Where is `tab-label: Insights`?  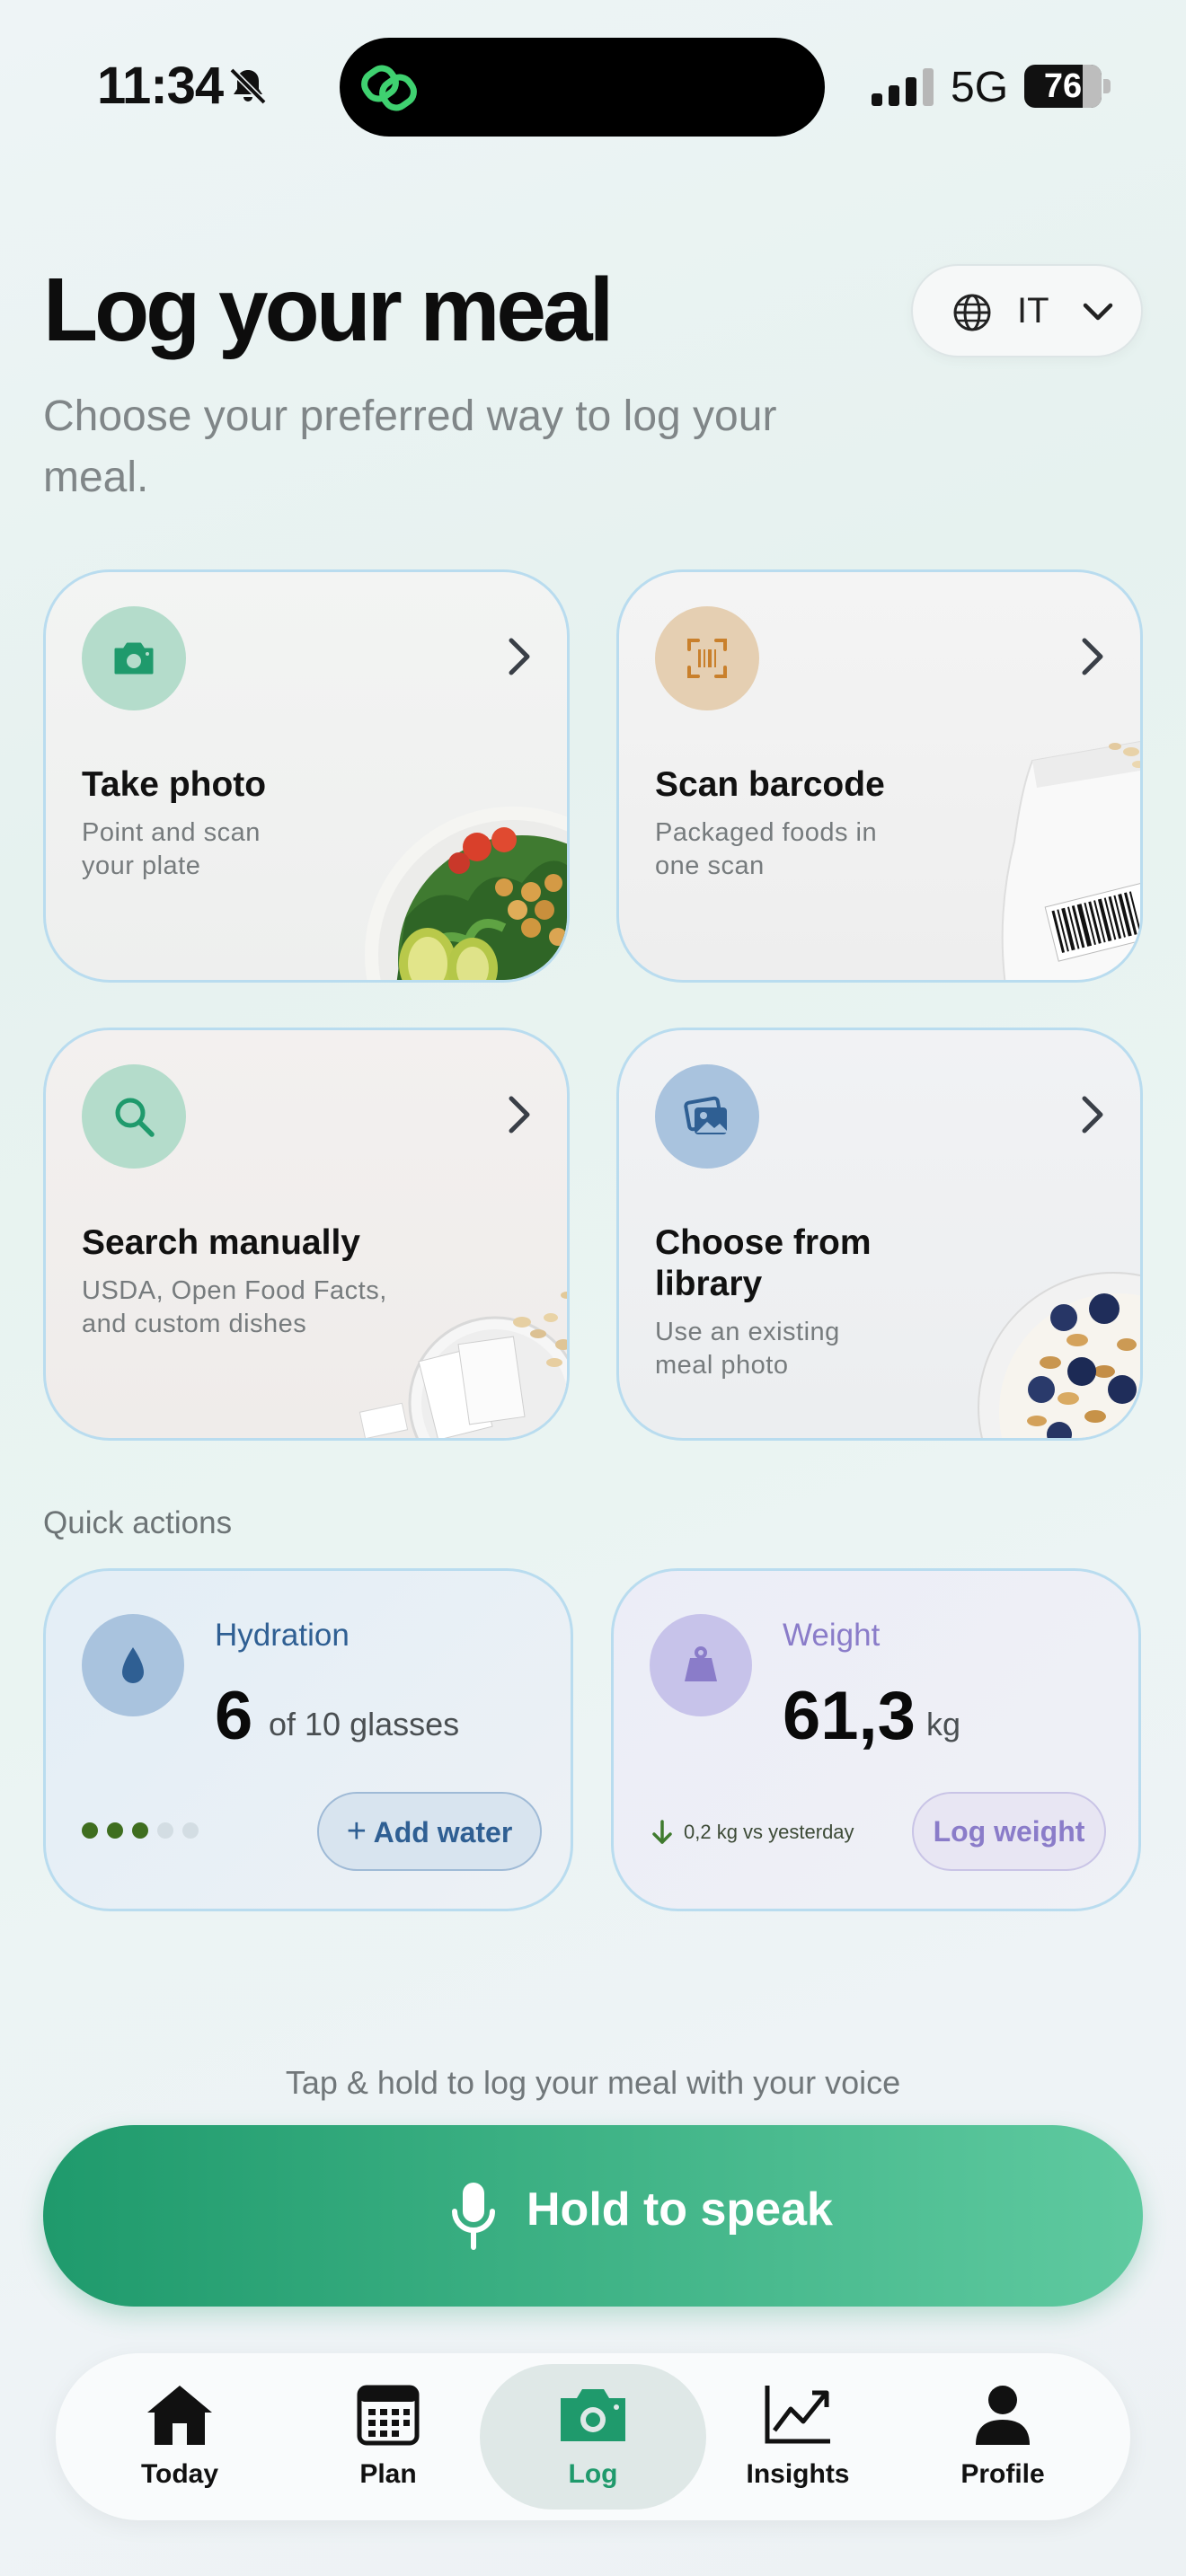
tab-label: Insights is located at coordinates (798, 2474).